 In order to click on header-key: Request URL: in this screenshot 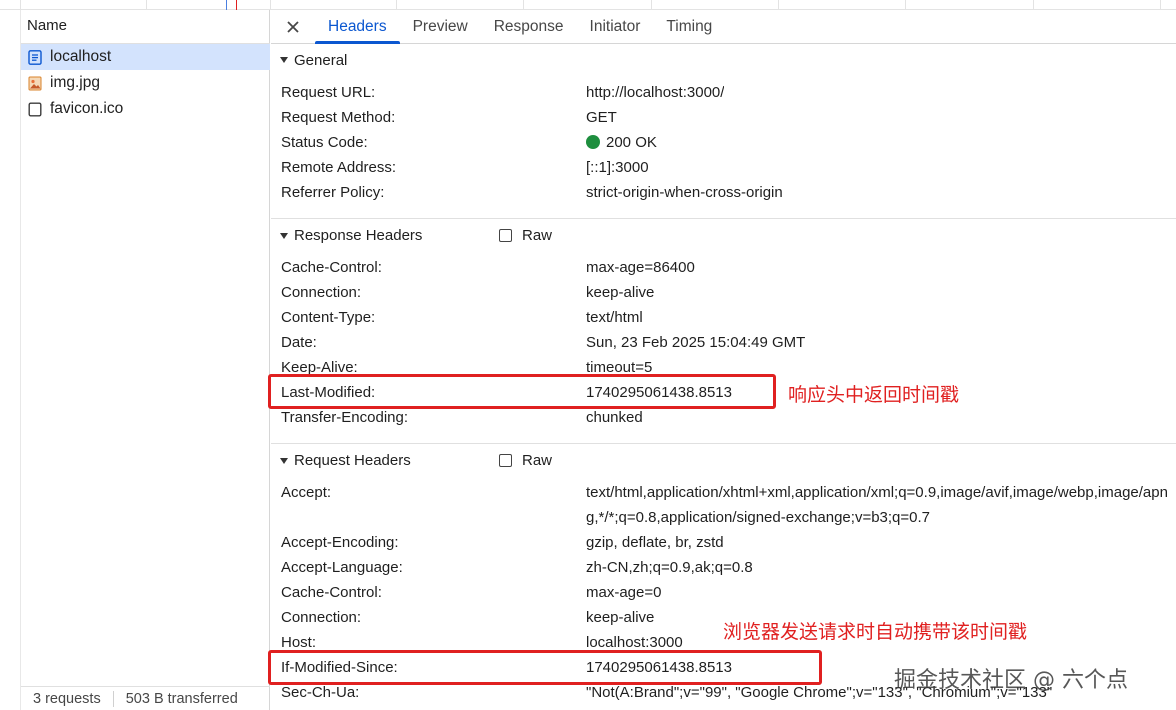, I will do `click(328, 92)`.